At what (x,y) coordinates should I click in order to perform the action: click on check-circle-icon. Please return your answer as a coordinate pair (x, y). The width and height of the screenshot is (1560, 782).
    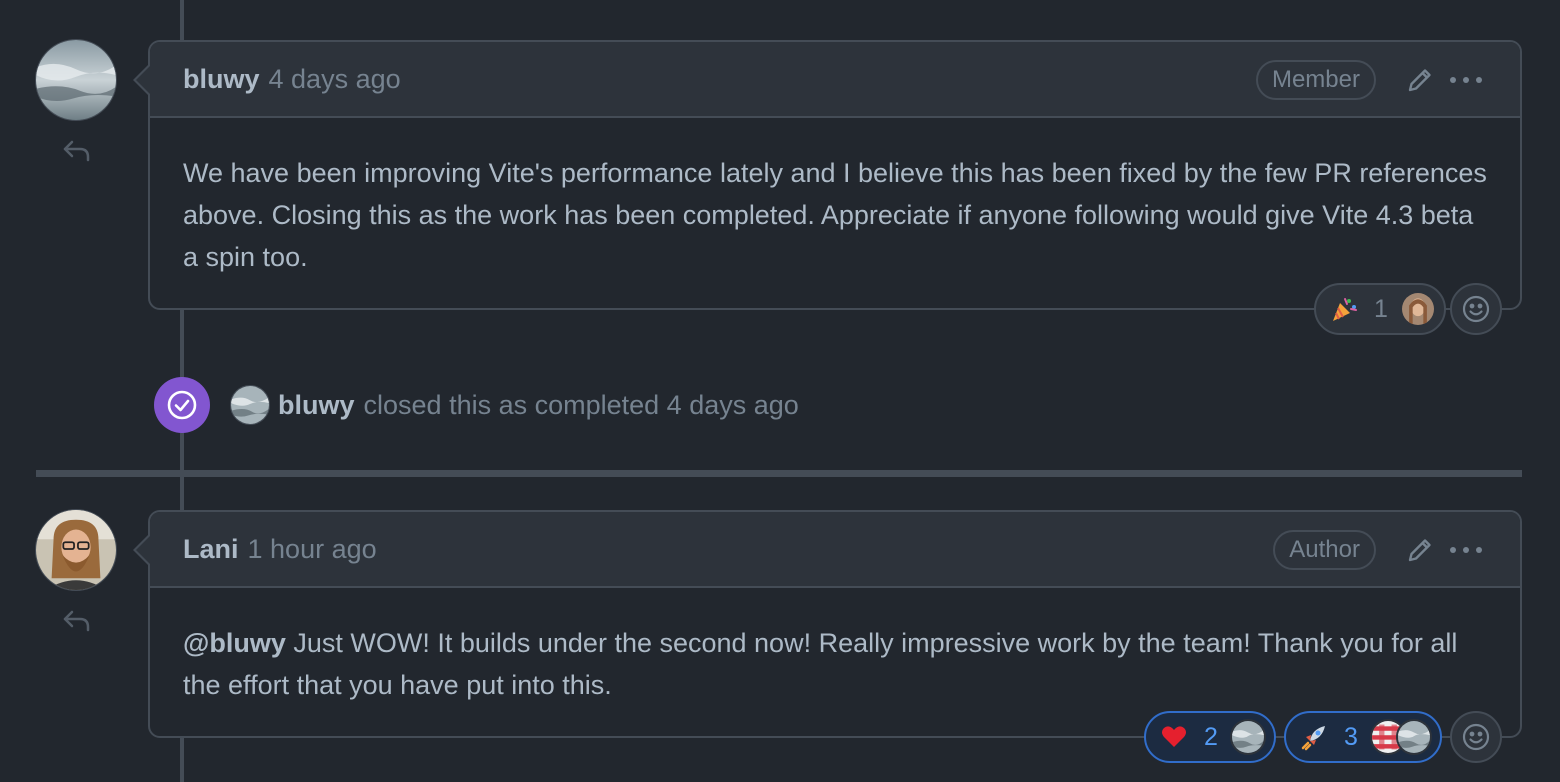
    Looking at the image, I should click on (182, 405).